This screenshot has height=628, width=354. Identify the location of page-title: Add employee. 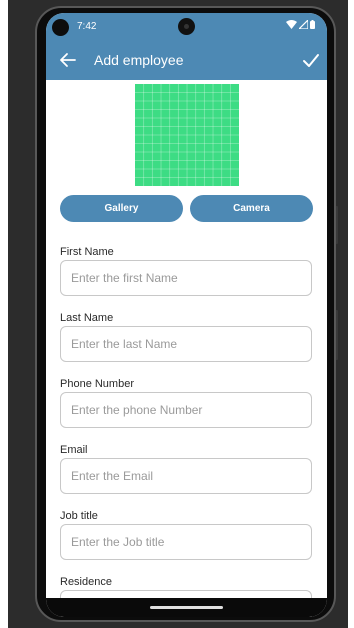
(139, 60).